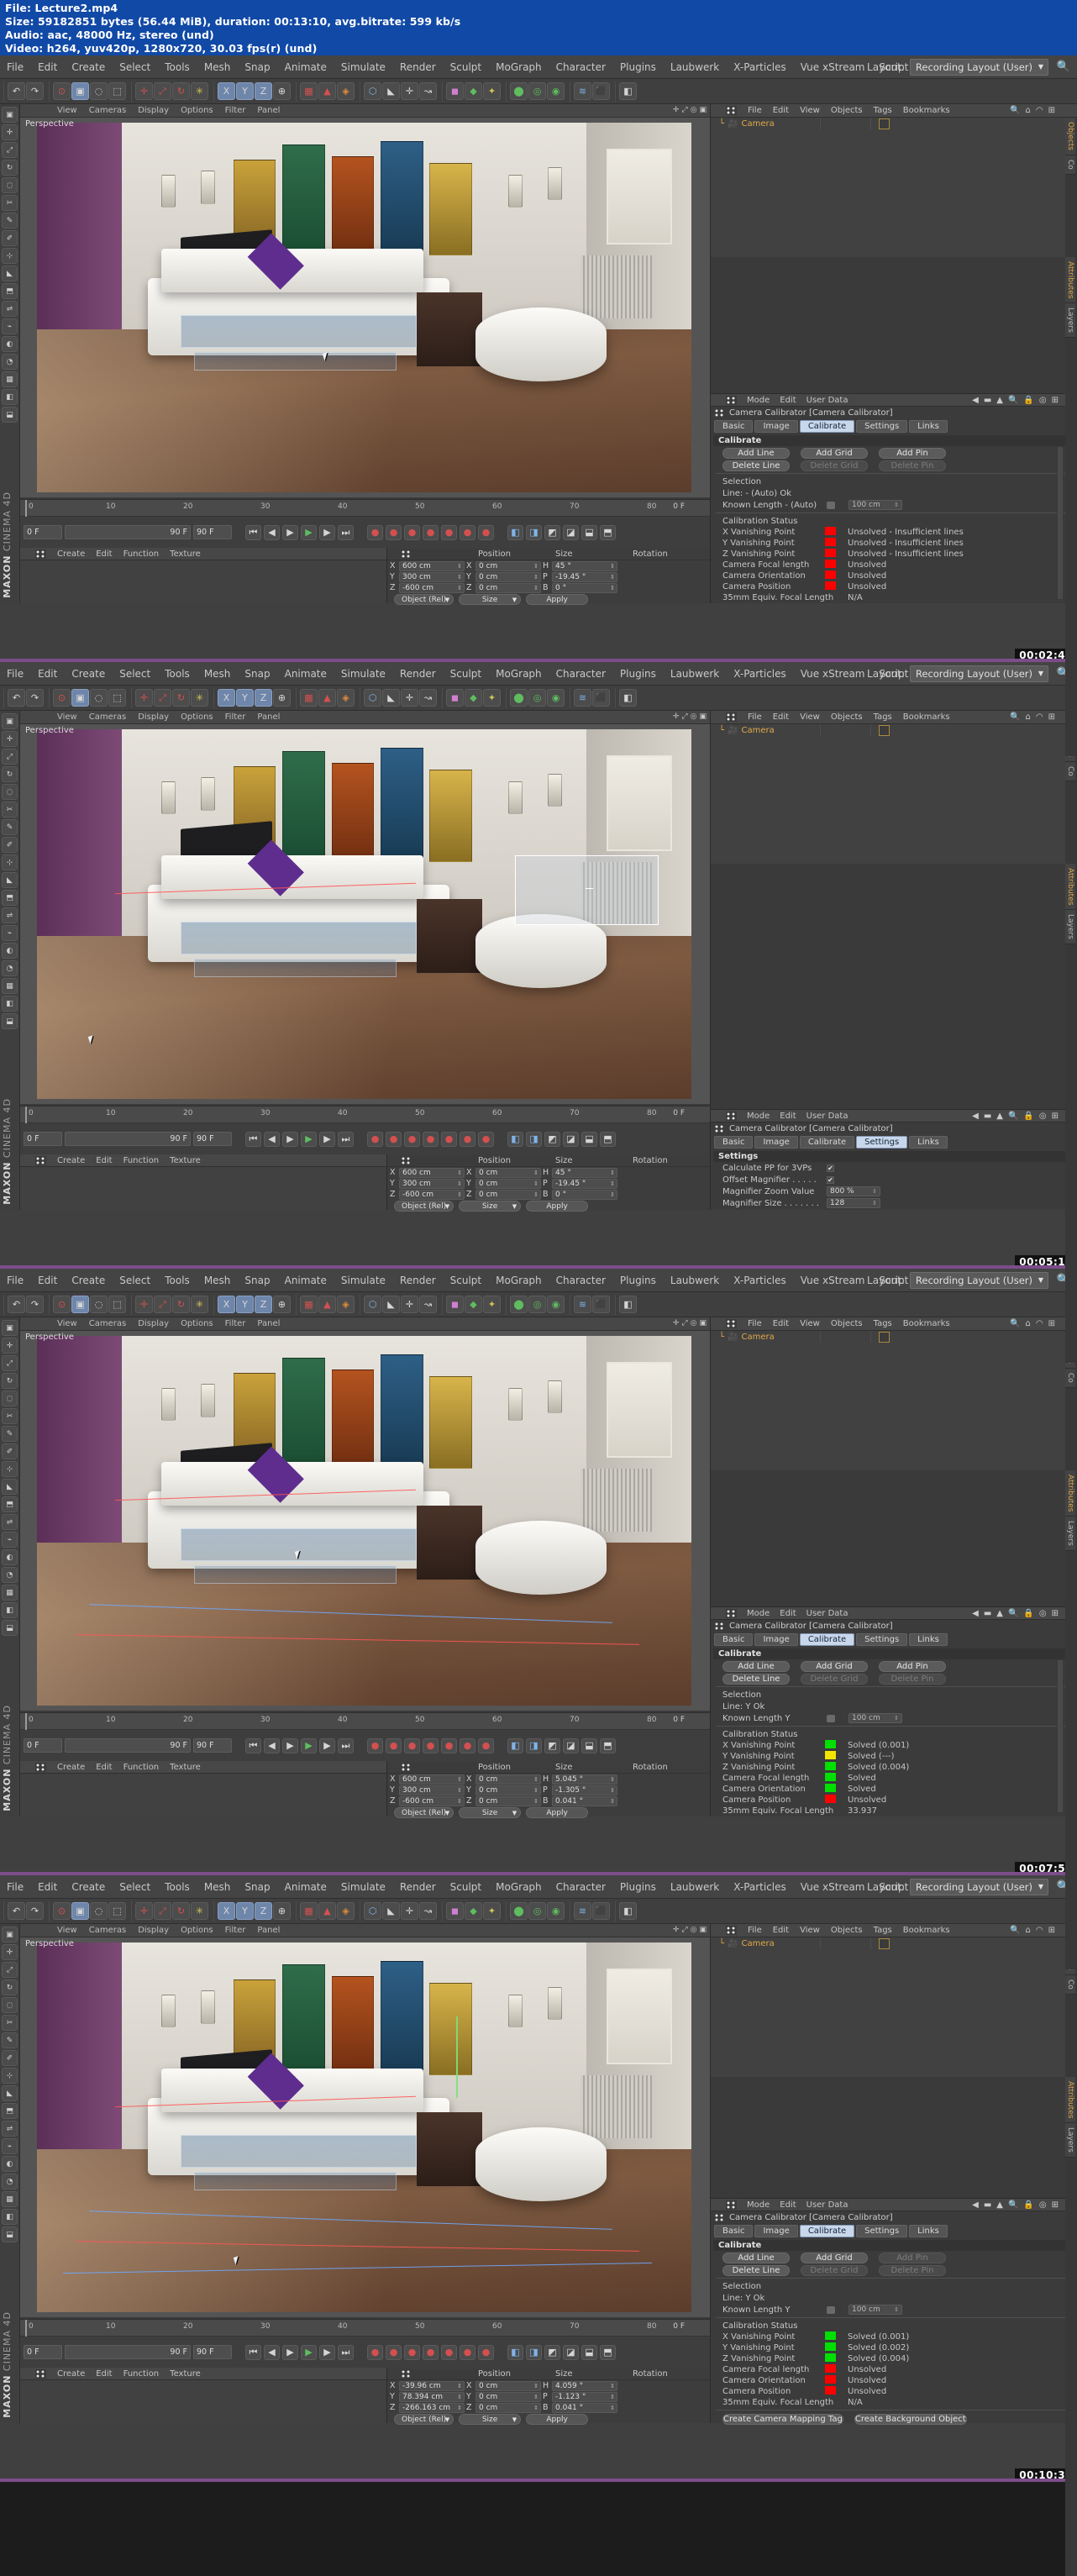 The height and width of the screenshot is (2576, 1077). I want to click on target-icon: ◎, so click(1043, 1613).